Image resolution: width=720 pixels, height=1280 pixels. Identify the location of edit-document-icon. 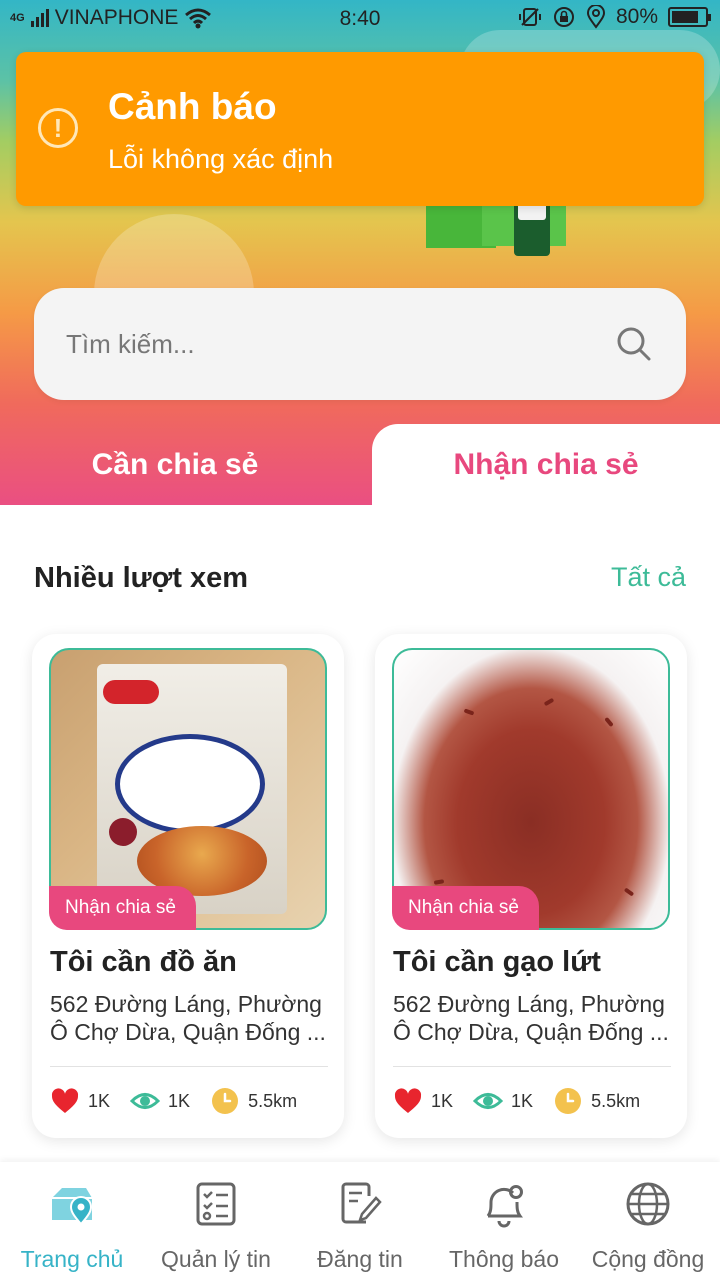
(361, 1203).